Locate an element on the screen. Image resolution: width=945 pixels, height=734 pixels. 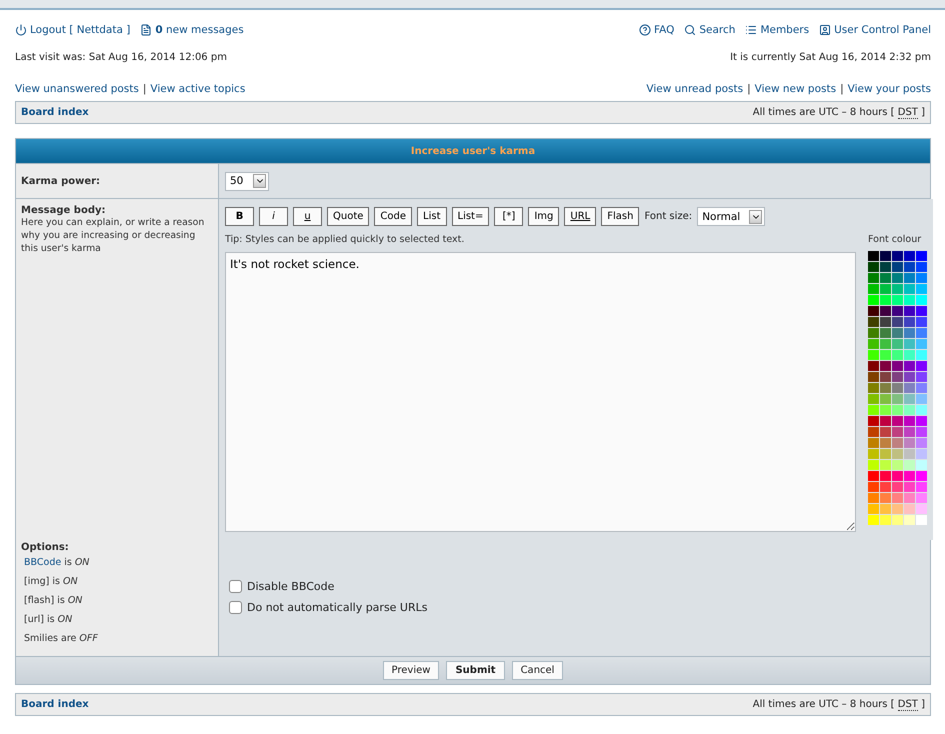
quick-link: View active topics is located at coordinates (198, 89).